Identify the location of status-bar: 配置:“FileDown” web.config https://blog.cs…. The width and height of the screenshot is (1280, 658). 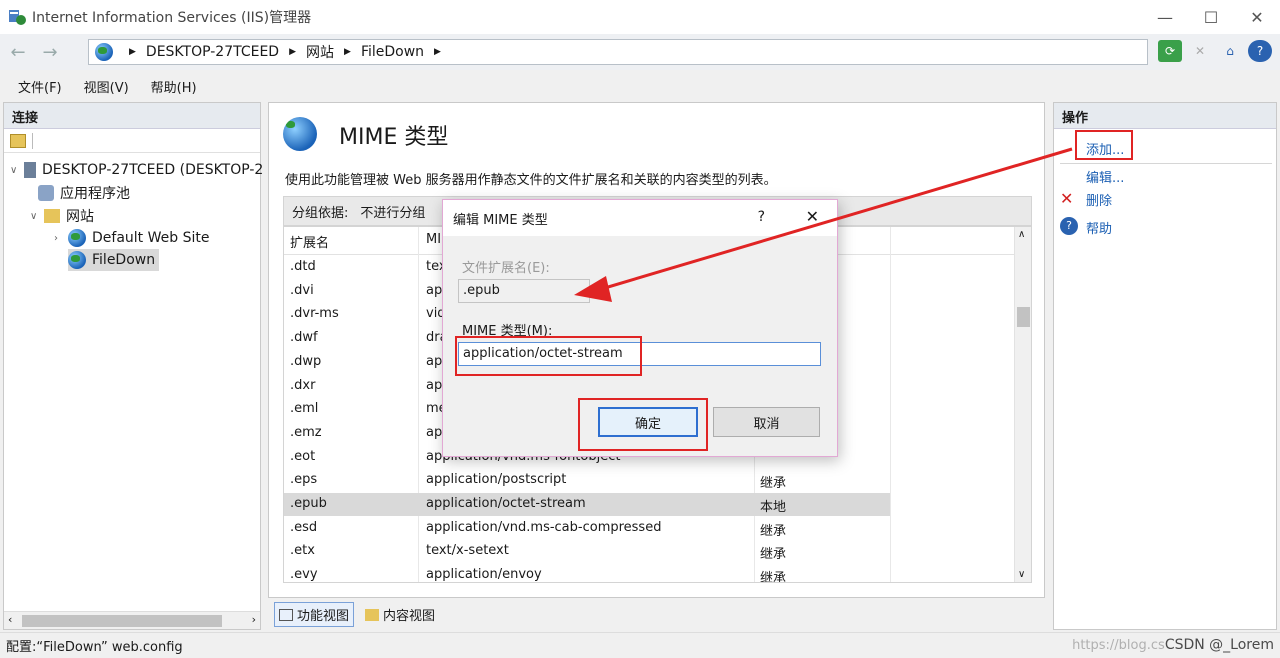
(640, 645).